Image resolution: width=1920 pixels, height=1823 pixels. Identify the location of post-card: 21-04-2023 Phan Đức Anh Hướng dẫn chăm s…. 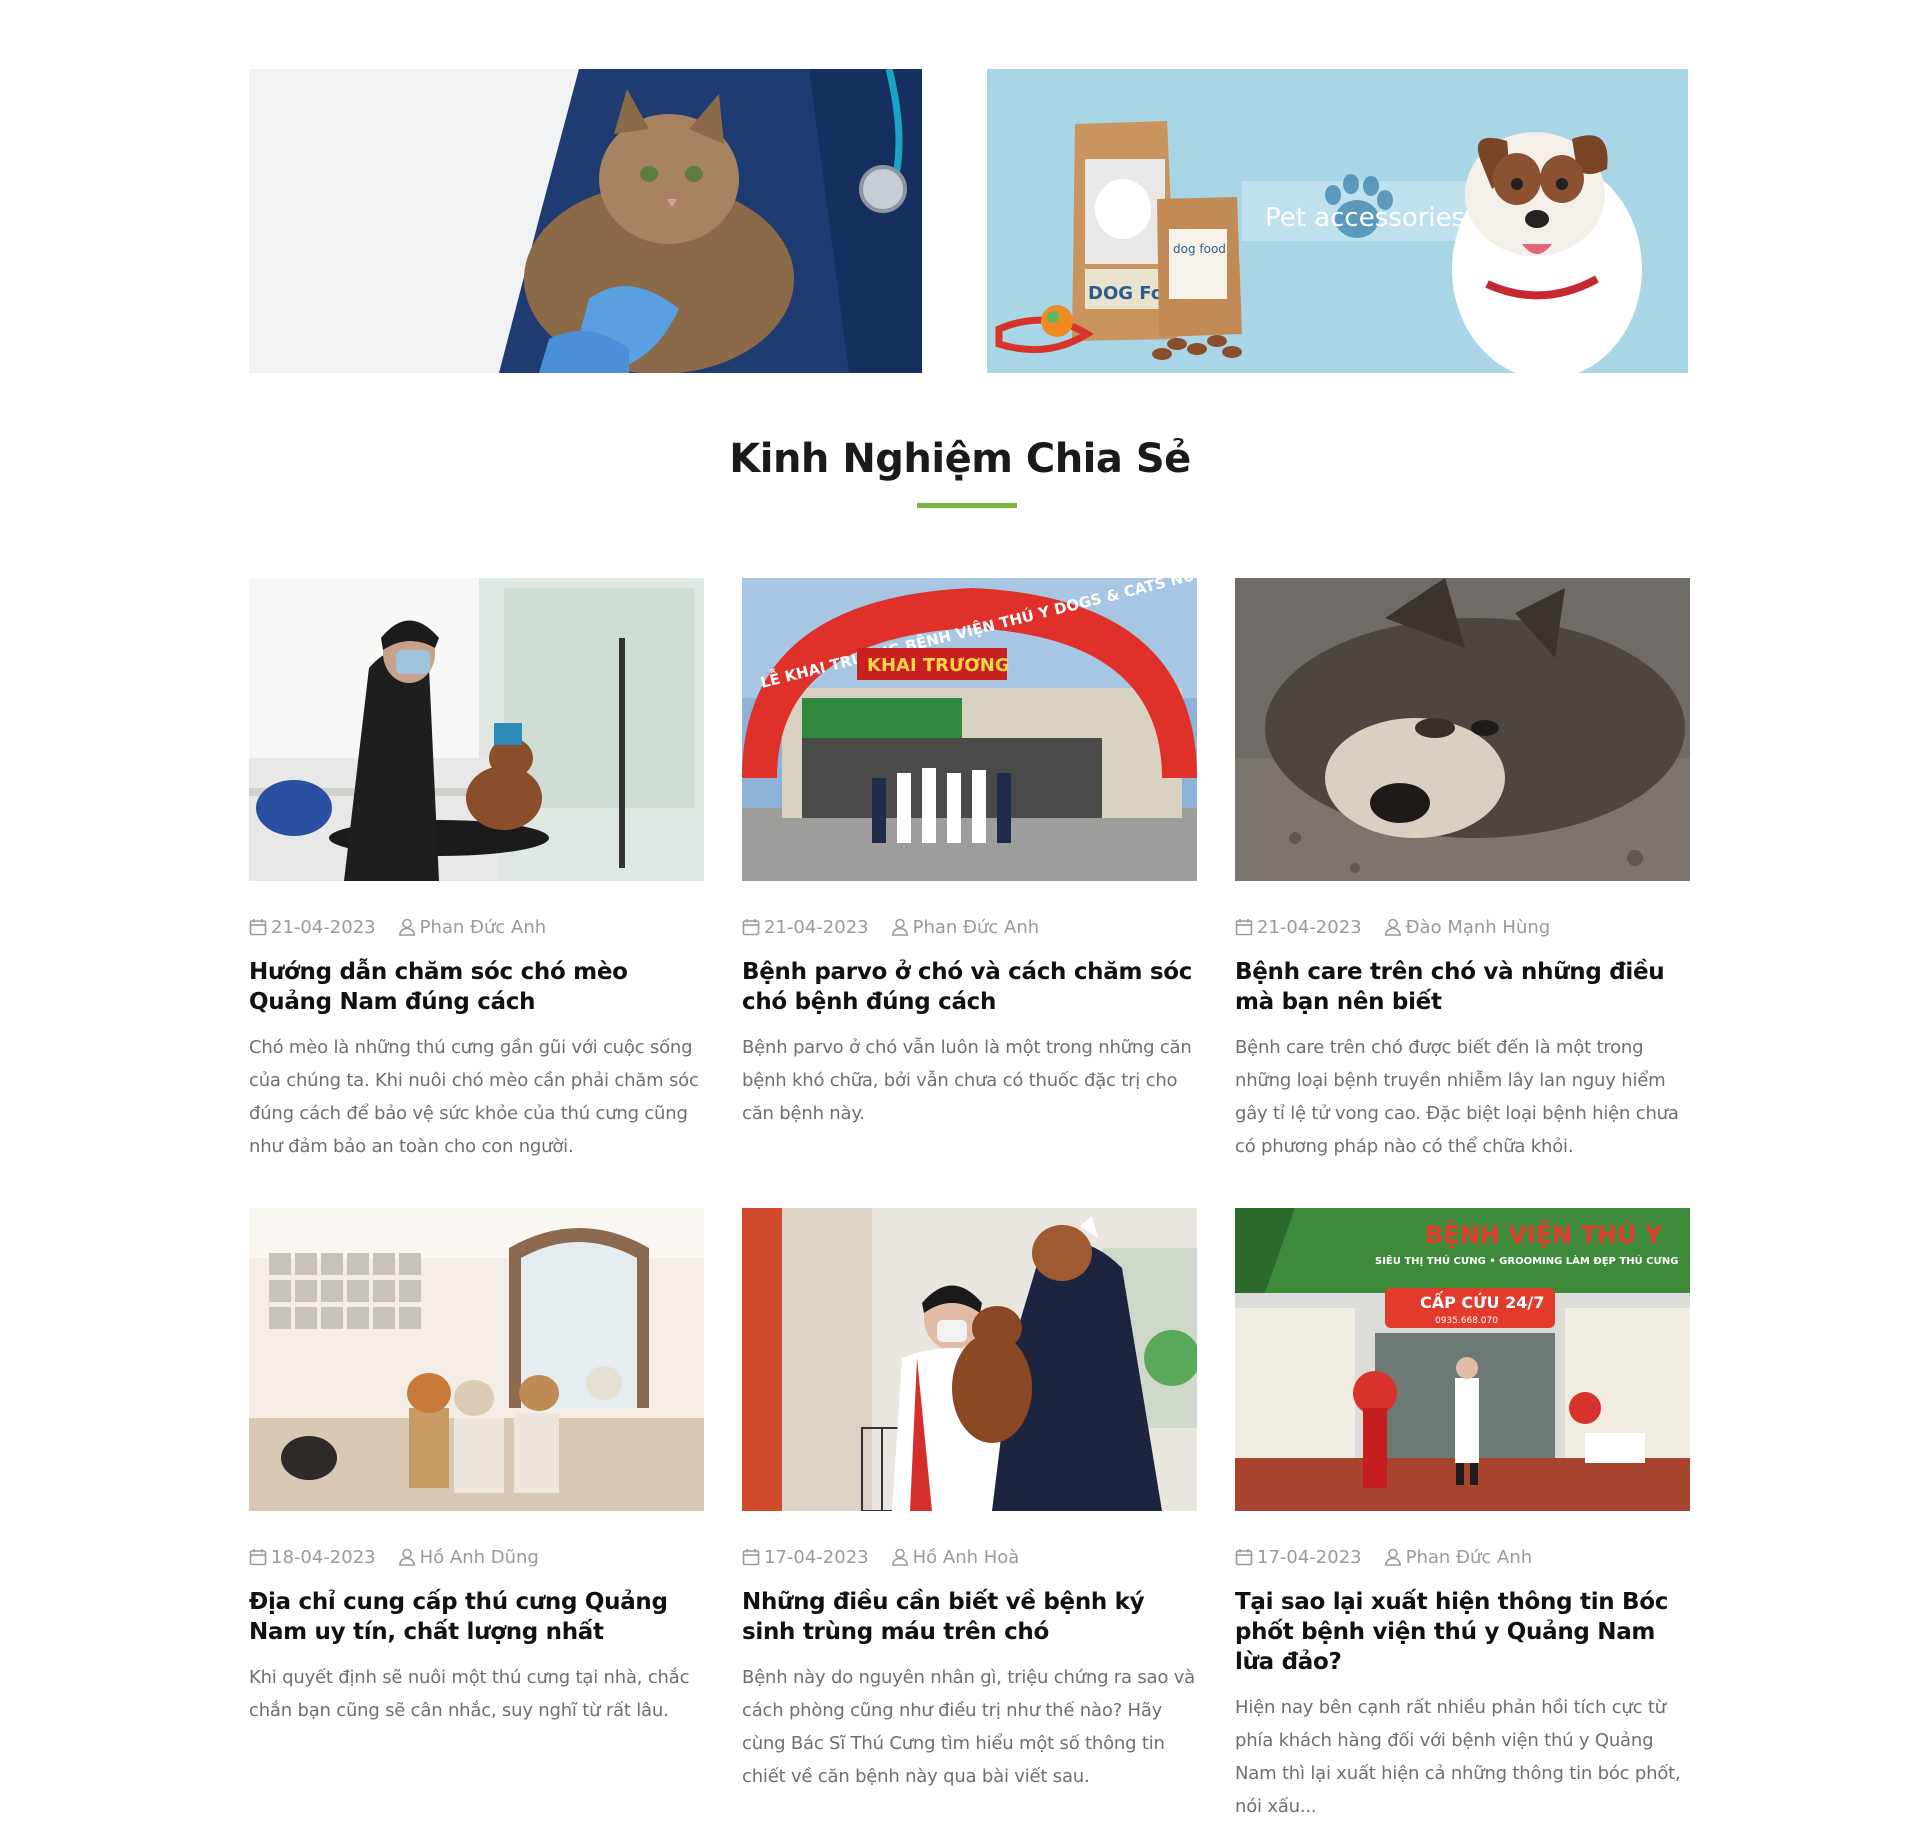
(476, 870).